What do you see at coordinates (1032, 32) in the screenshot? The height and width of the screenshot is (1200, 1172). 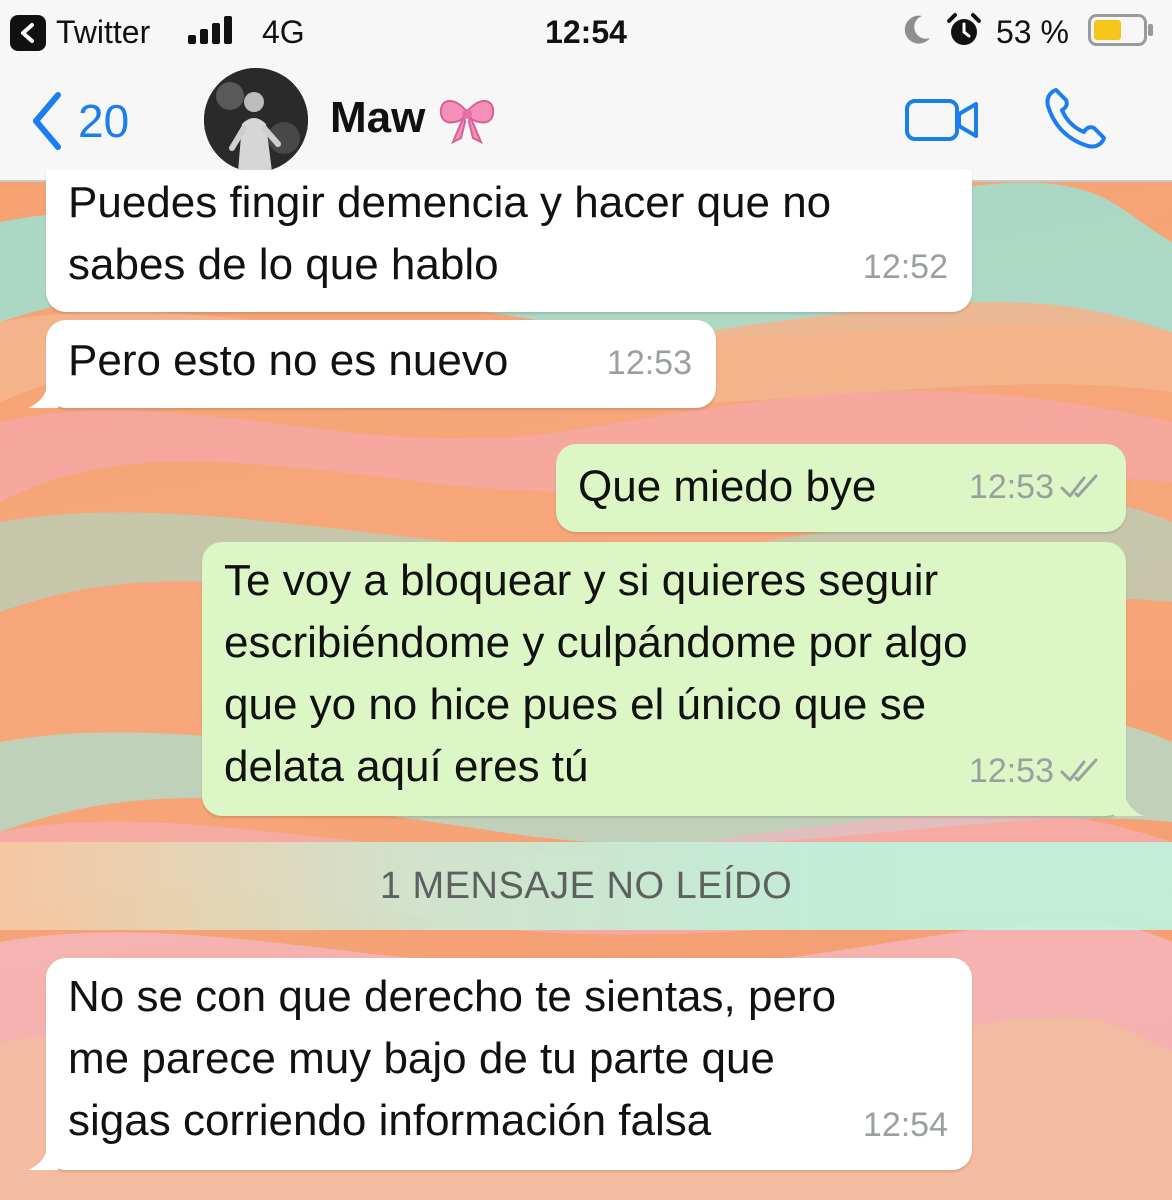 I see `battery-percent: 53 %` at bounding box center [1032, 32].